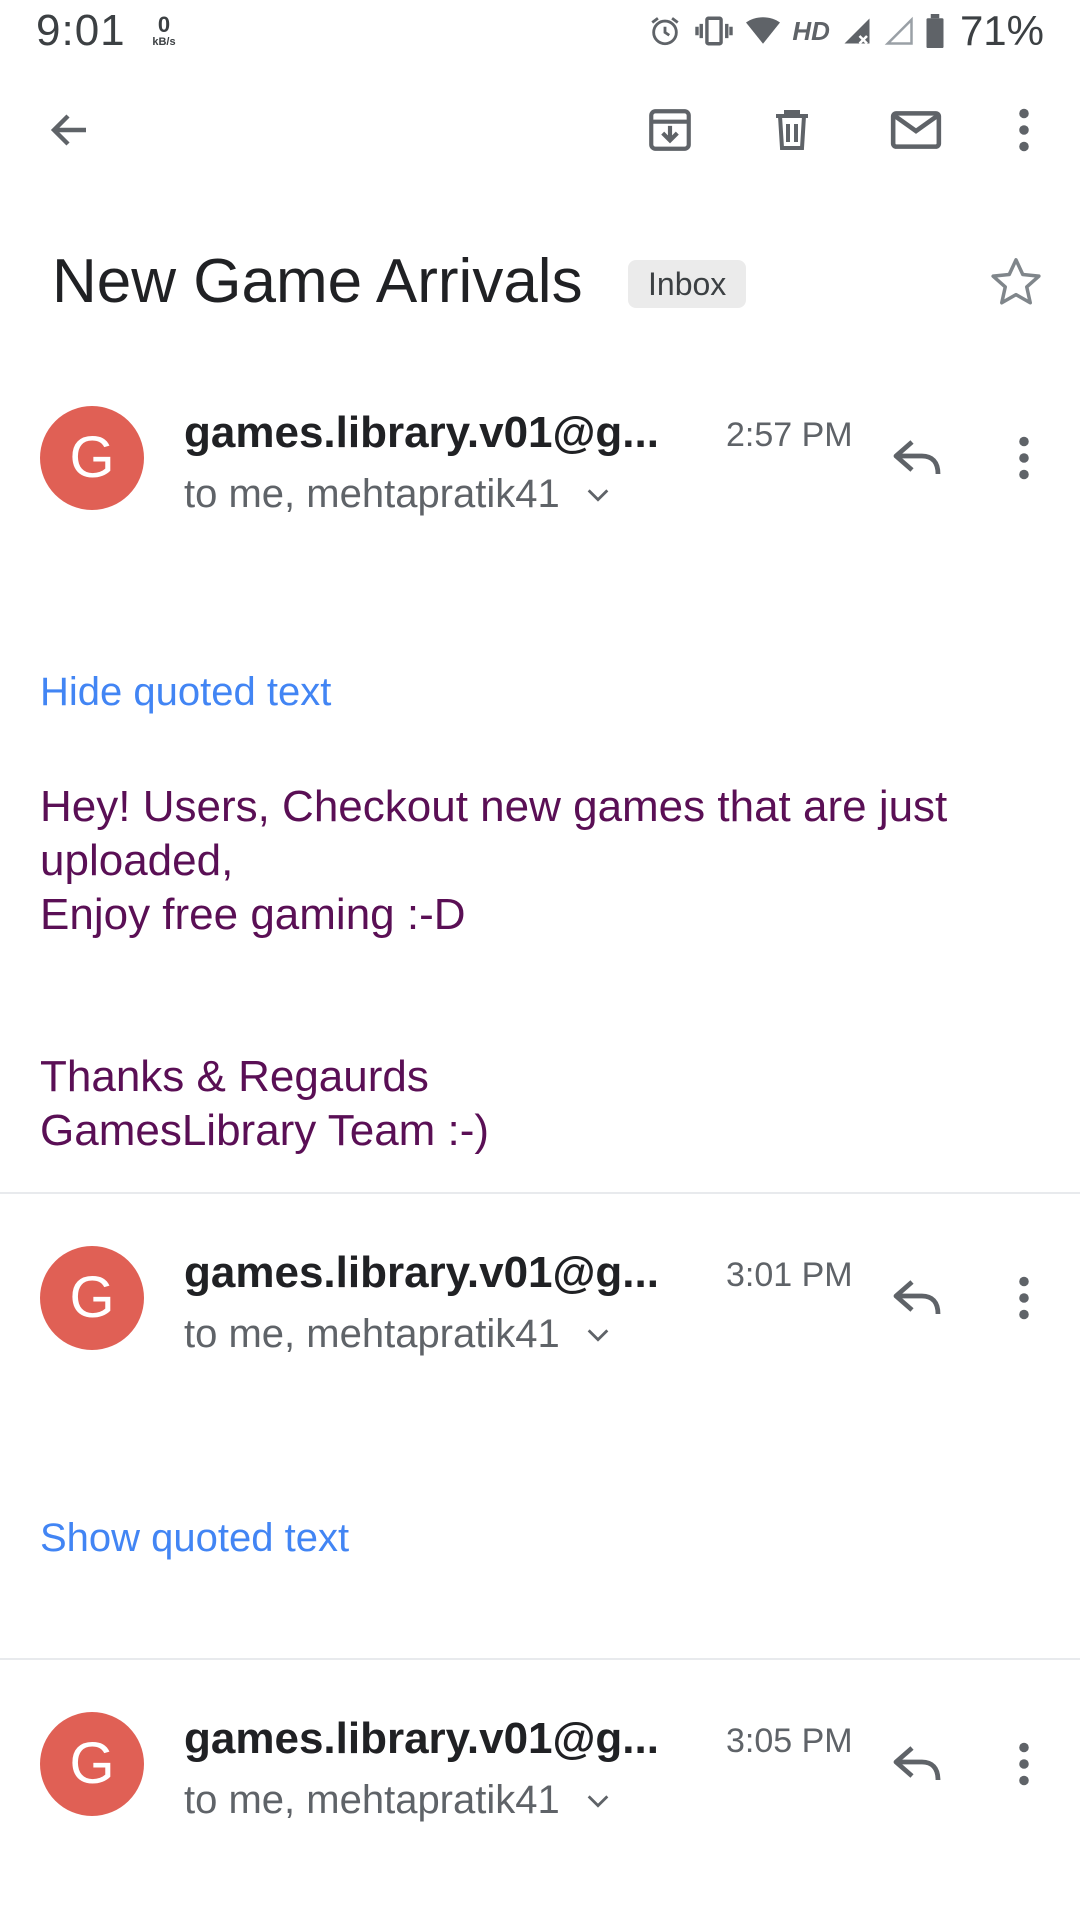  I want to click on vibrate-icon, so click(714, 31).